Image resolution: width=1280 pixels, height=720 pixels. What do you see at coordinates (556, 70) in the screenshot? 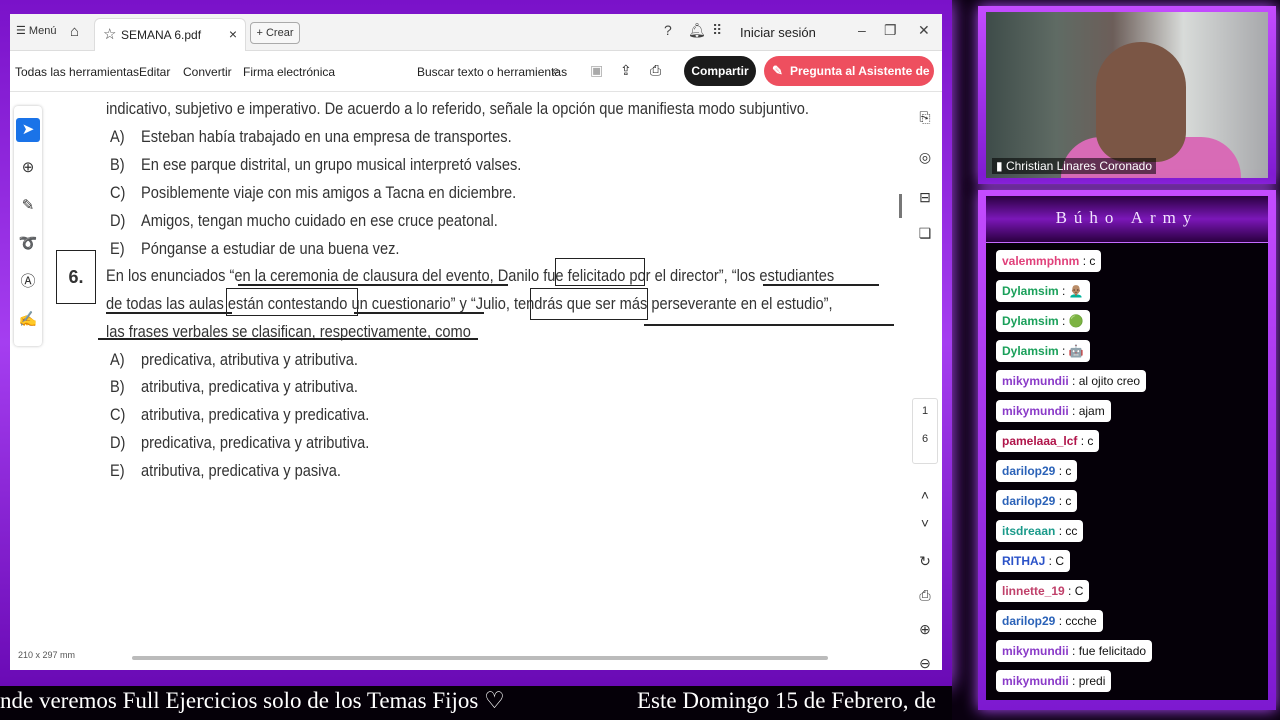
I see `search-icon: ⌕` at bounding box center [556, 70].